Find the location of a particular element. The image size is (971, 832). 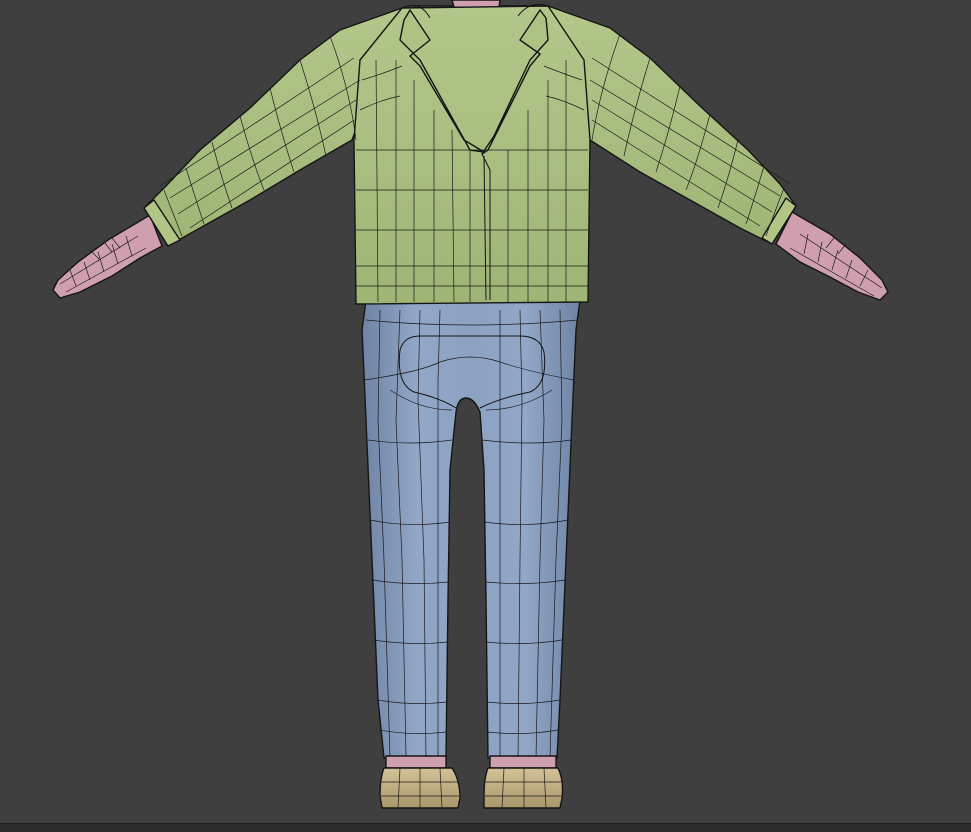

left-hand is located at coordinates (107, 256).